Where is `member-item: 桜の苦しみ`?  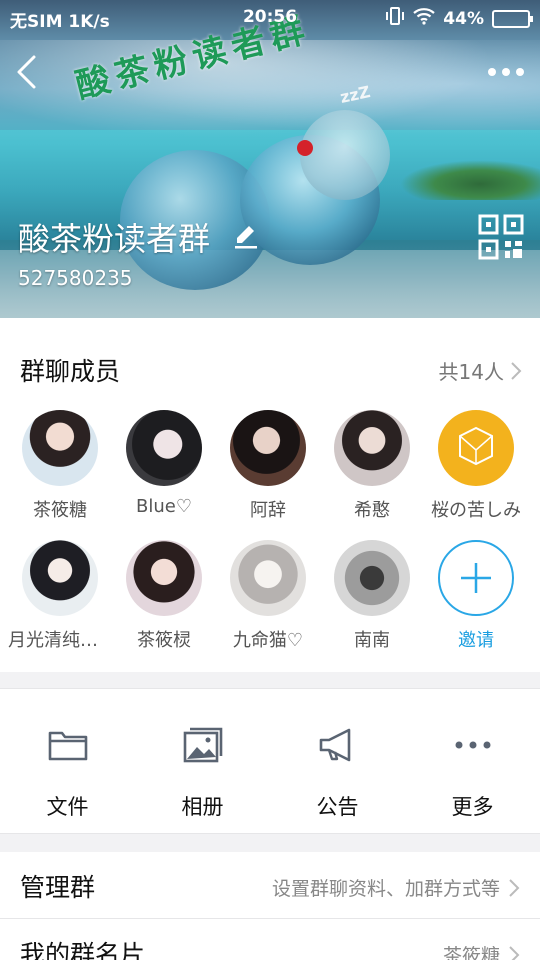 member-item: 桜の苦しみ is located at coordinates (476, 466).